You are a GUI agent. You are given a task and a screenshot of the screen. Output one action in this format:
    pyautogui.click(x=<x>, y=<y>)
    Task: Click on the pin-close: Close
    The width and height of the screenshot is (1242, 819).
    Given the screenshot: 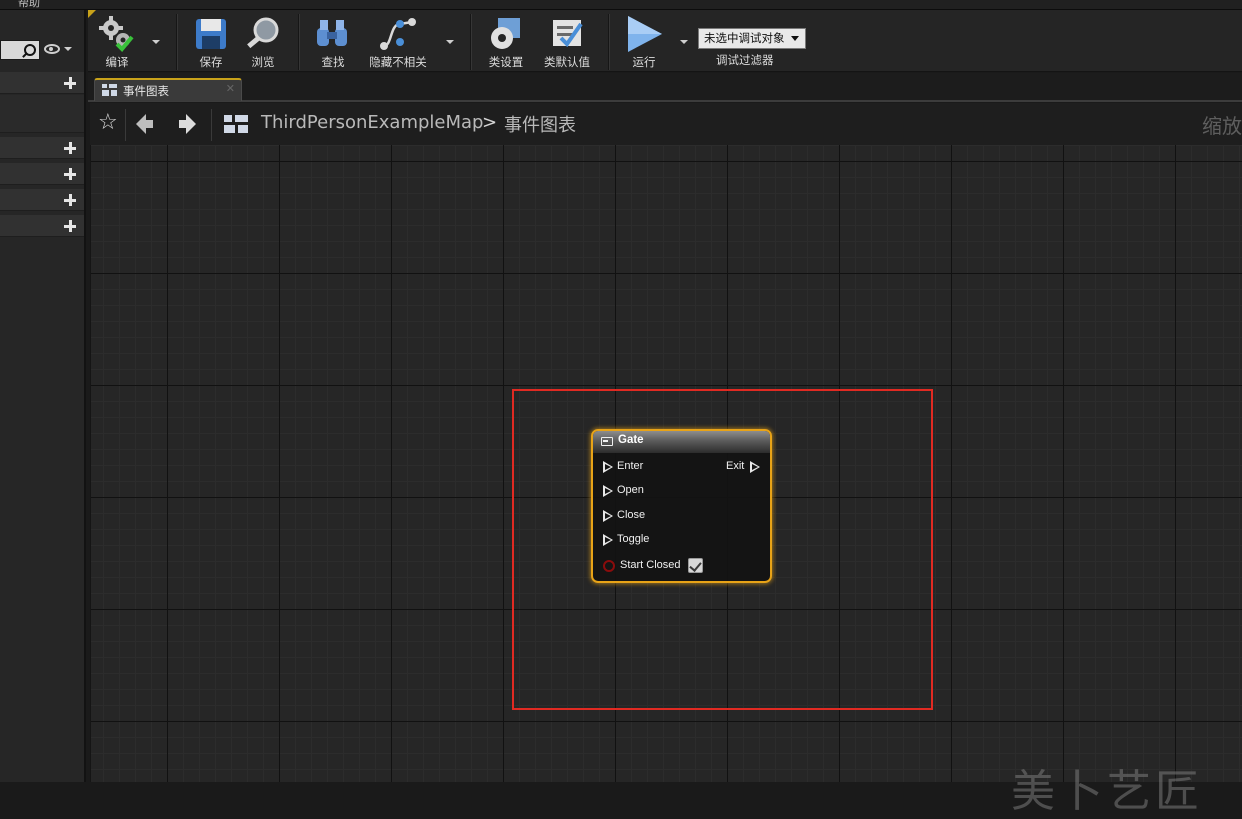 What is the action you would take?
    pyautogui.click(x=643, y=516)
    